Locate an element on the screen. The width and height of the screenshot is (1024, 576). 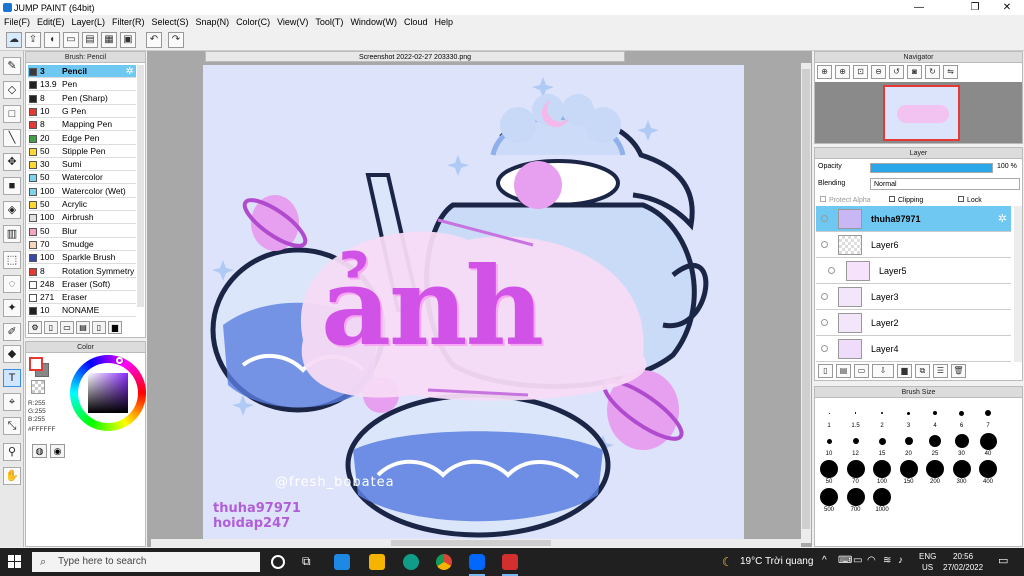
color-set-icon: ◉ is located at coordinates (57, 451).